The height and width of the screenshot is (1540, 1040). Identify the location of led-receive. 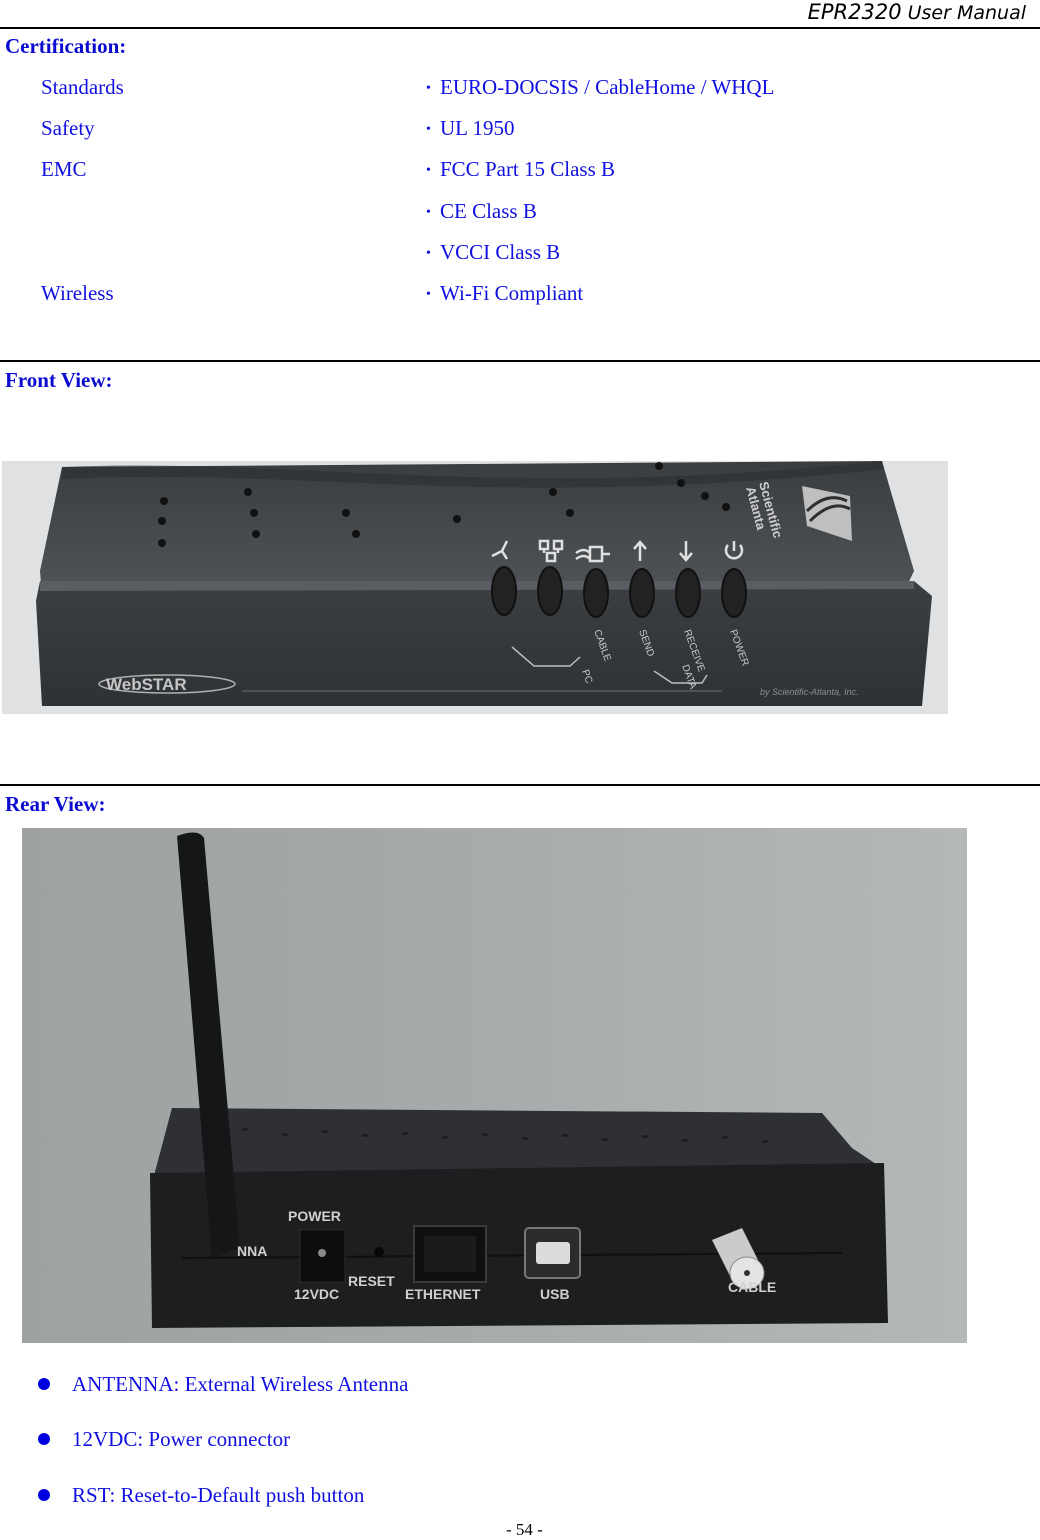
(688, 593).